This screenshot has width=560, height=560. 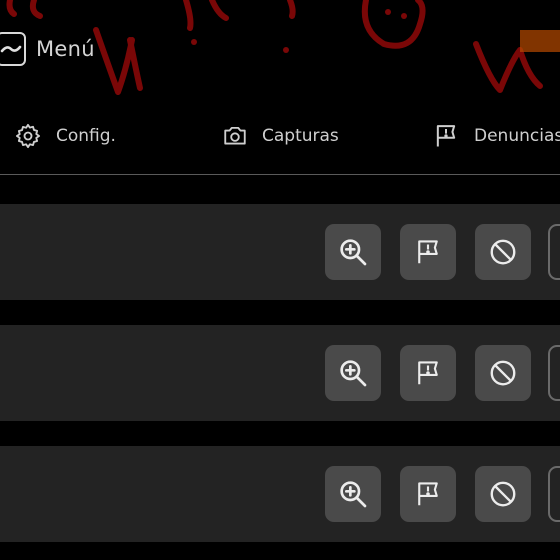 I want to click on nav-item-label: Config., so click(x=86, y=136).